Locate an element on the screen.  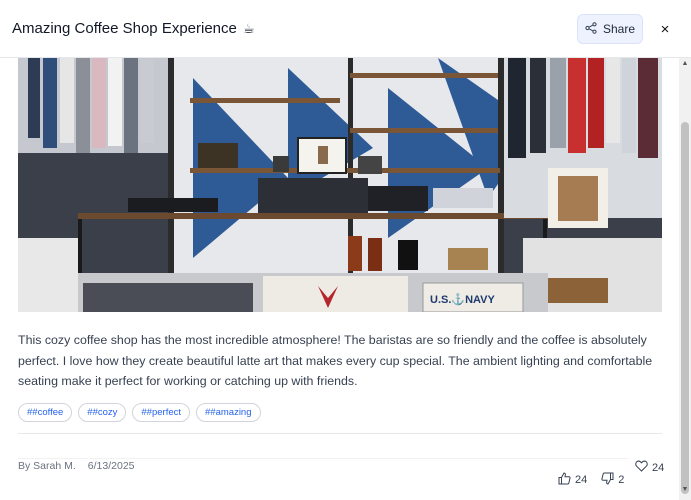
upvote-button: 24 is located at coordinates (572, 480).